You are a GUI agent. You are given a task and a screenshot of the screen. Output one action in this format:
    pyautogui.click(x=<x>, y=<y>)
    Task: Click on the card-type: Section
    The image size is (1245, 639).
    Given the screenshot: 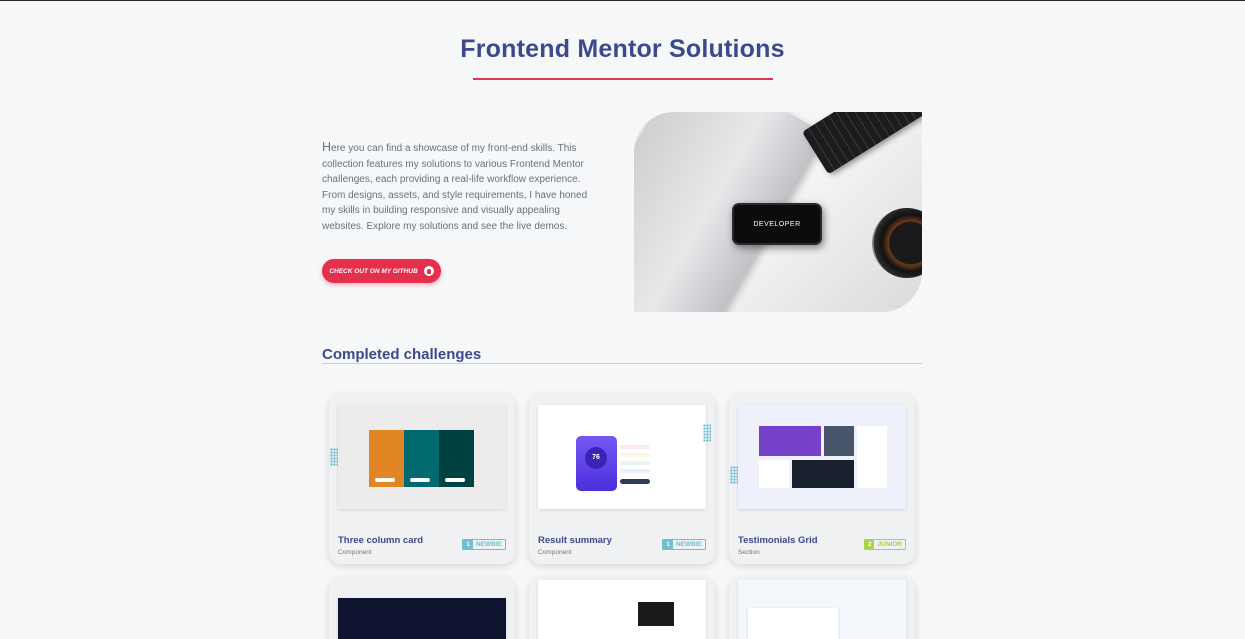 What is the action you would take?
    pyautogui.click(x=749, y=552)
    